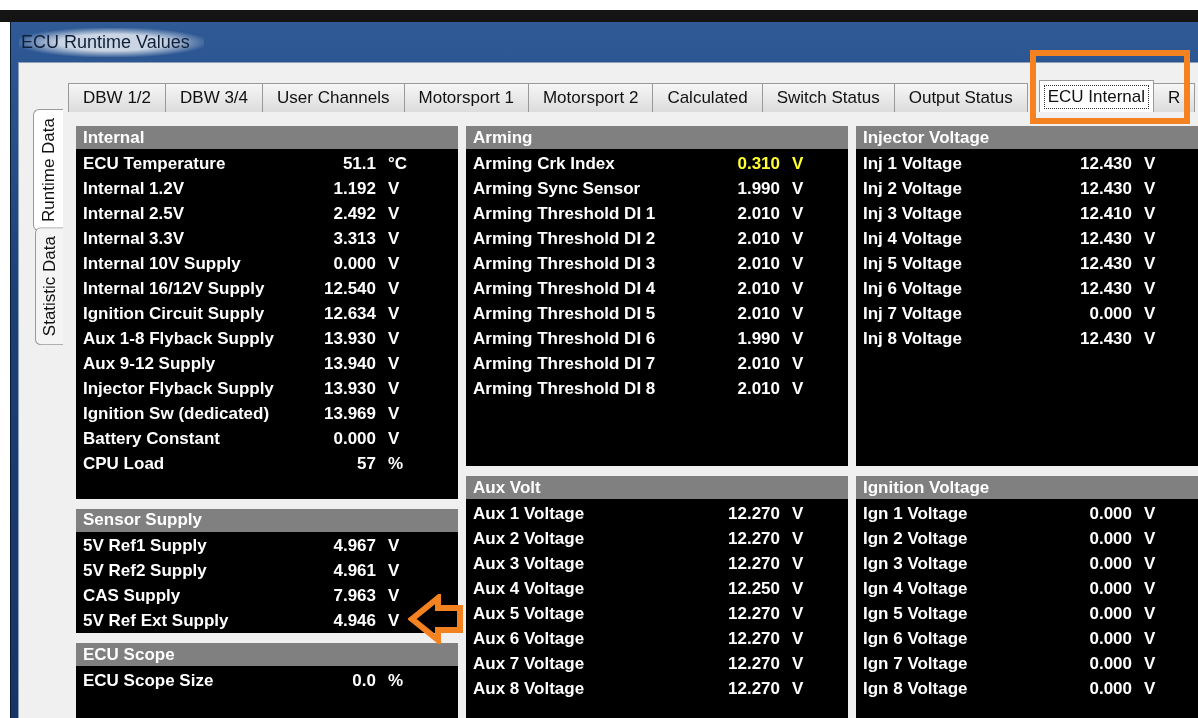 This screenshot has height=718, width=1198. Describe the element at coordinates (529, 563) in the screenshot. I see `channel-label: Aux 3 Voltage` at that location.